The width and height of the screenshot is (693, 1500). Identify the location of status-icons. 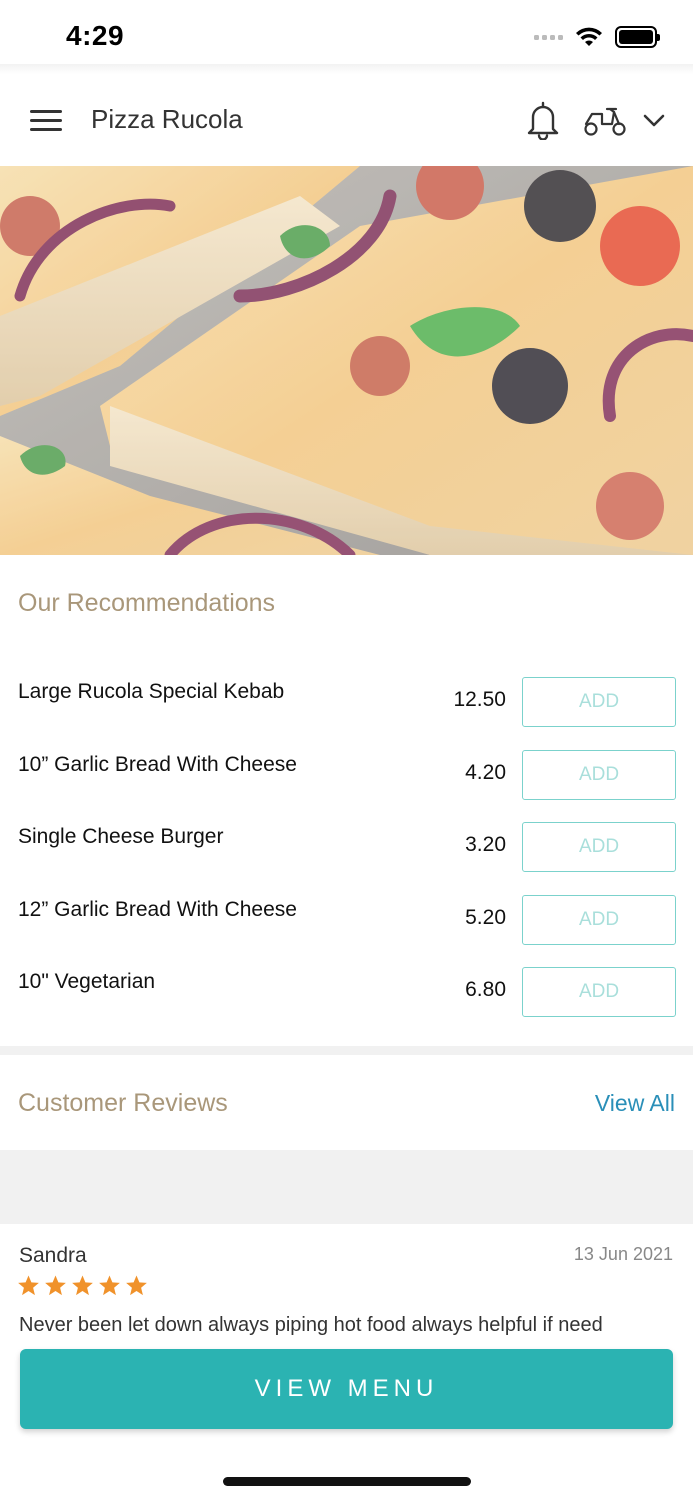
(597, 37).